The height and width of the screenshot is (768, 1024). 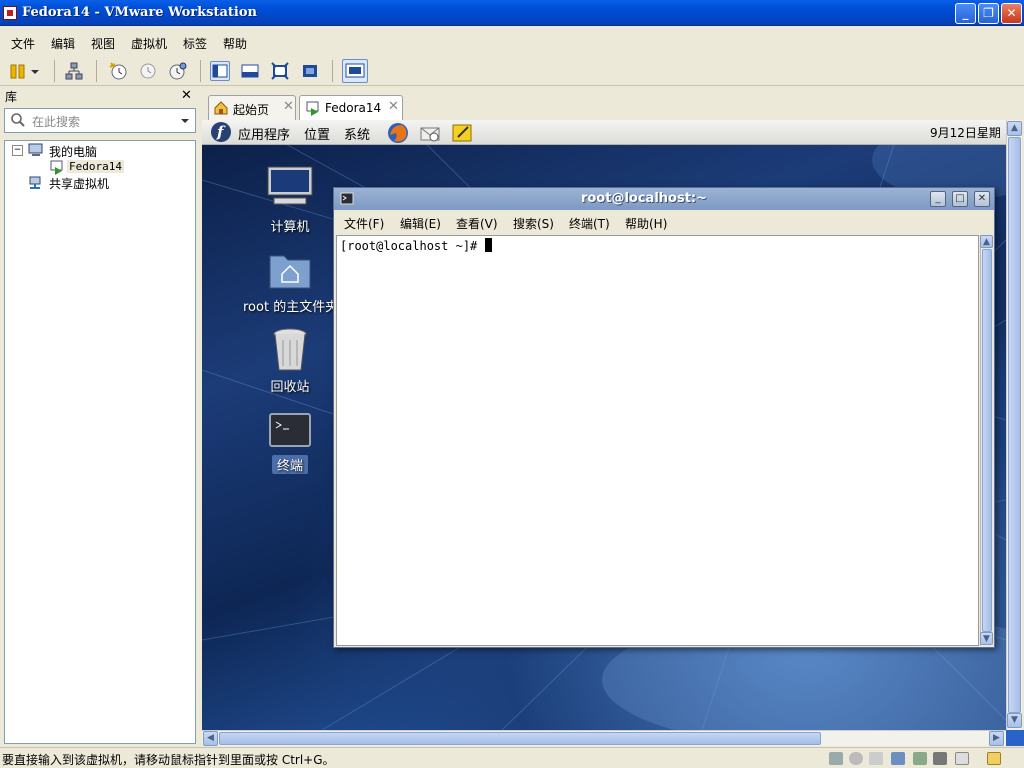 What do you see at coordinates (195, 43) in the screenshot?
I see `menu-tabs: 标签` at bounding box center [195, 43].